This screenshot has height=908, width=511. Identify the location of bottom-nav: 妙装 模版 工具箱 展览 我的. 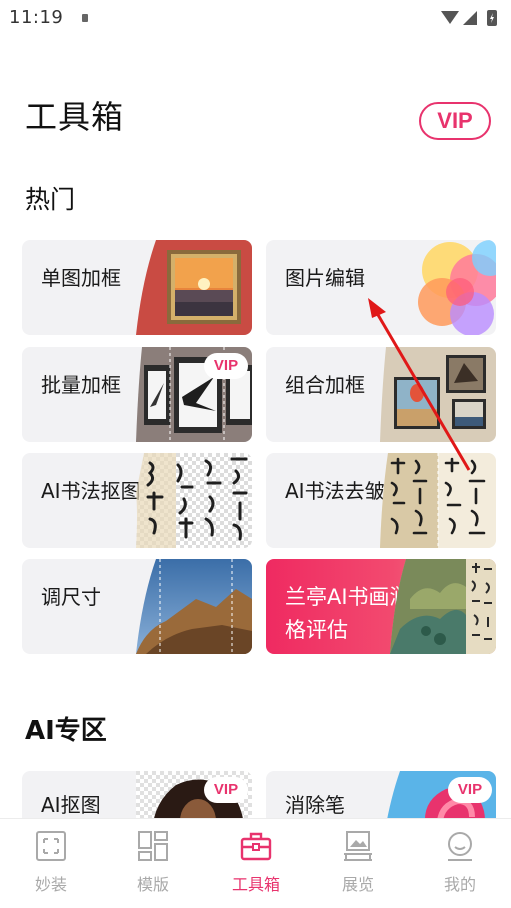
(255, 863).